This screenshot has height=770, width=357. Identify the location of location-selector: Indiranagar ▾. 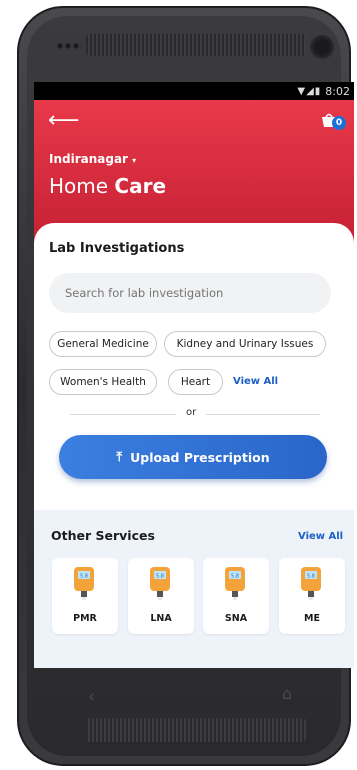
(92, 159).